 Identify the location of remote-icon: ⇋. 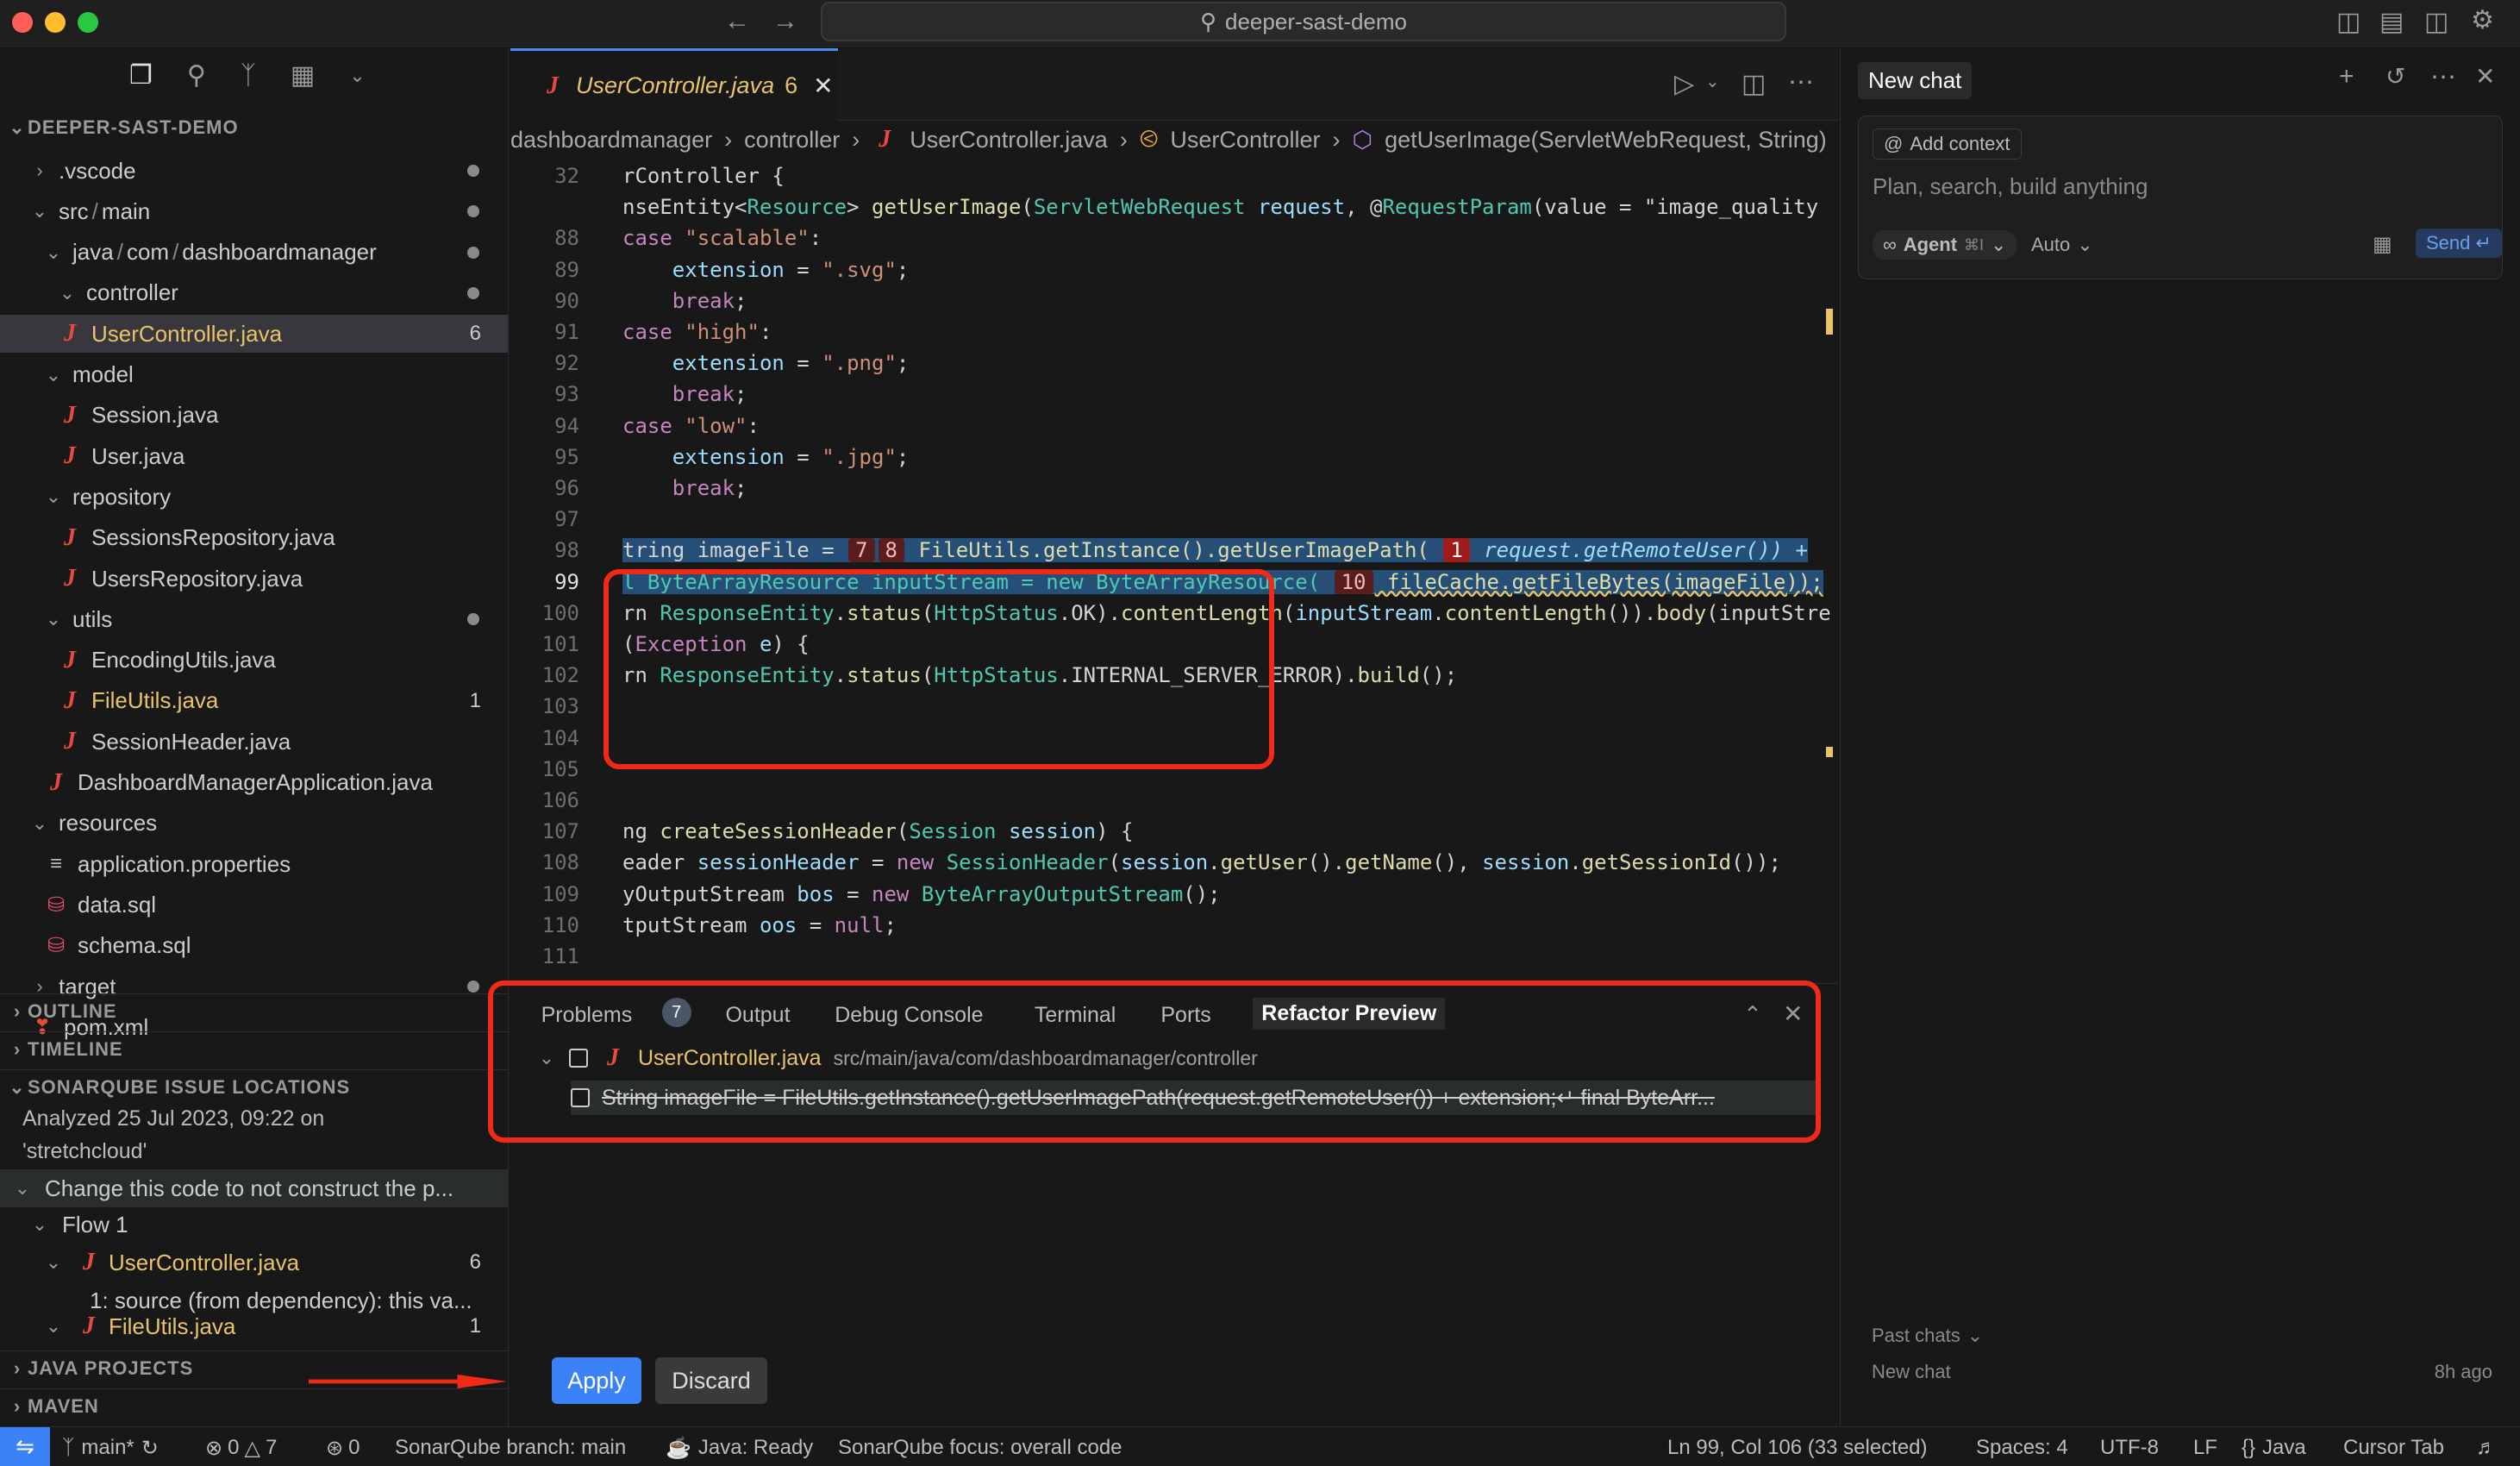
(25, 1446).